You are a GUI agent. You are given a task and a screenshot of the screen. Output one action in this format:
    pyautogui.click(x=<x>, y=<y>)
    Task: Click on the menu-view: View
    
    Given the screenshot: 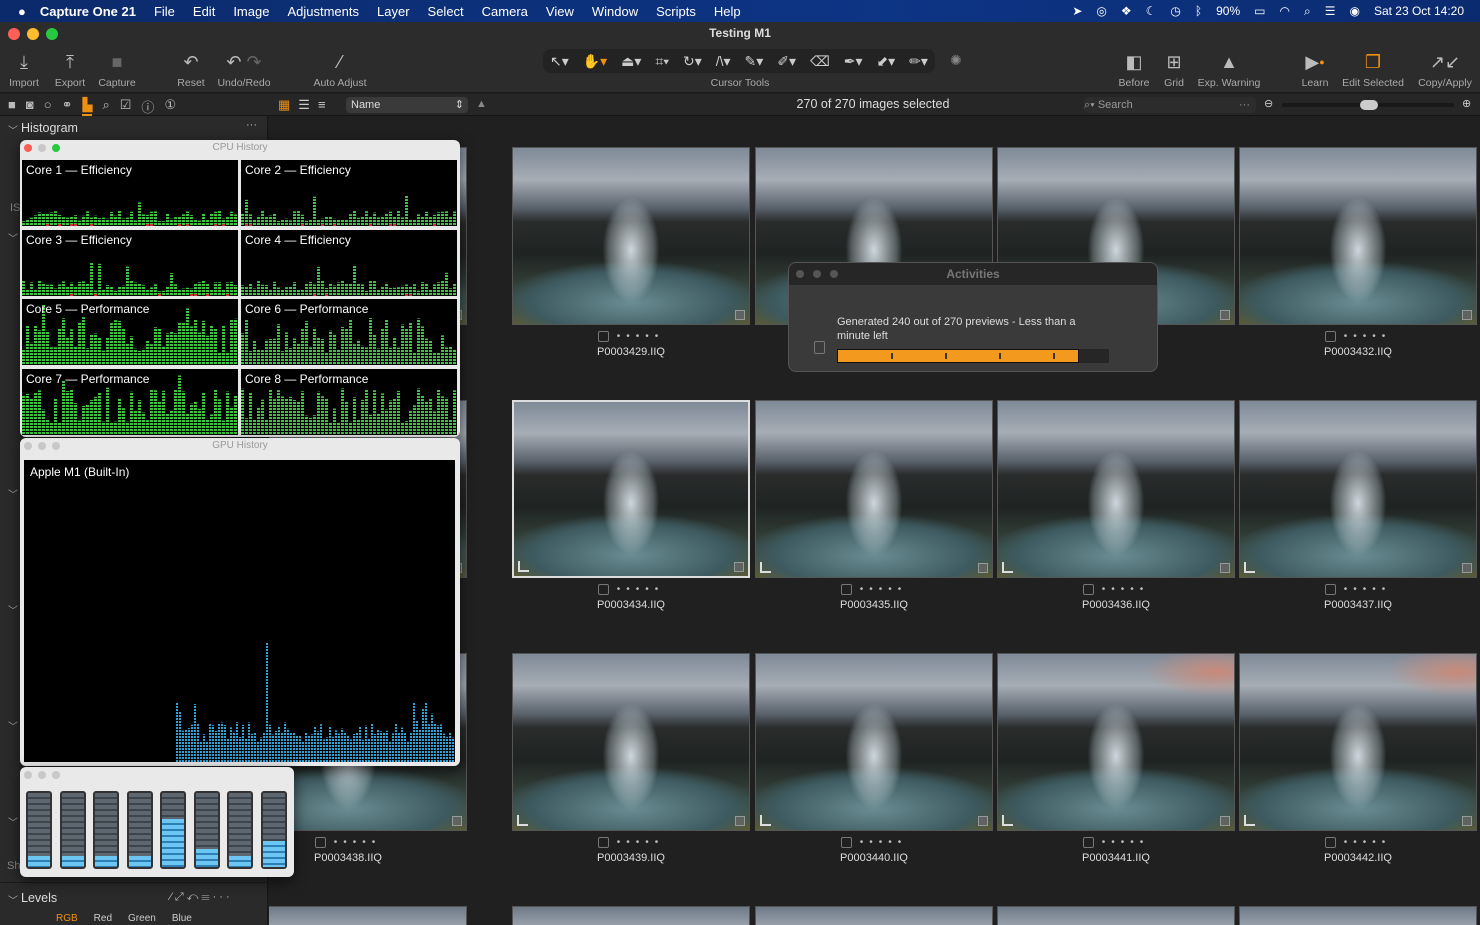 What is the action you would take?
    pyautogui.click(x=560, y=11)
    